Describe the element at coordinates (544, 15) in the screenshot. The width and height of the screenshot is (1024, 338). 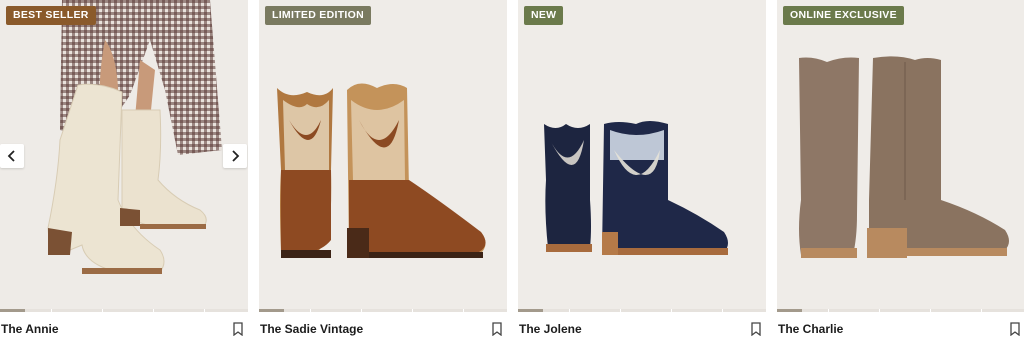
I see `product-badge: NEW` at that location.